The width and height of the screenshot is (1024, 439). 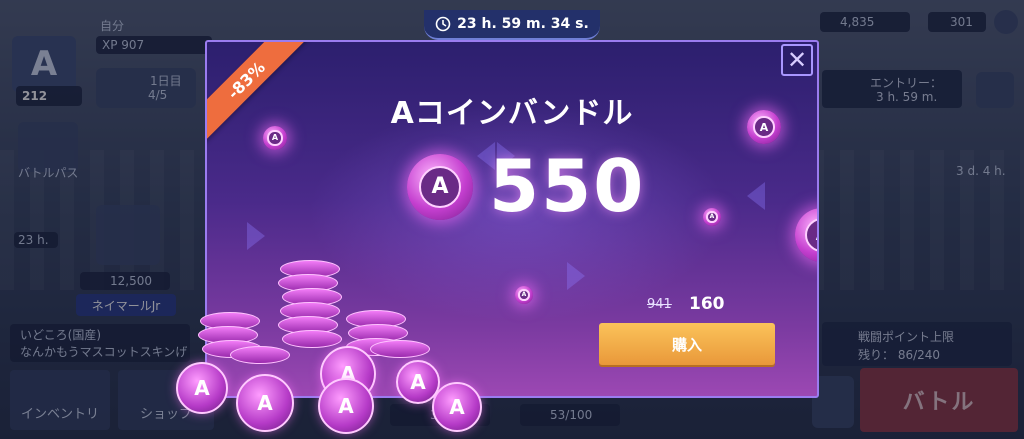 What do you see at coordinates (707, 304) in the screenshot?
I see `sale-price: 160` at bounding box center [707, 304].